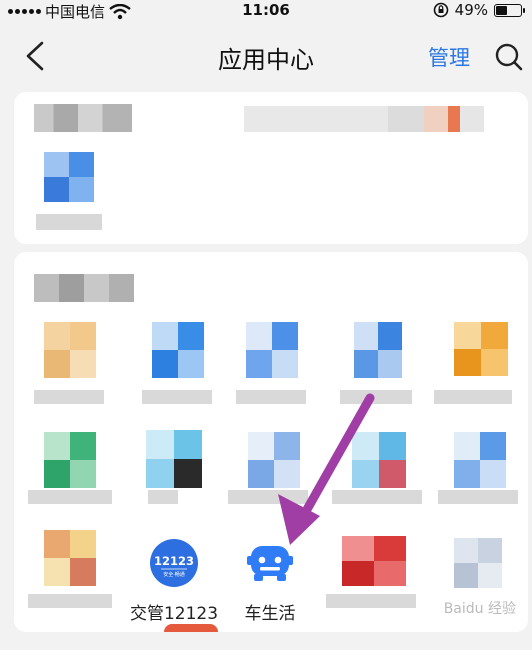 Image resolution: width=532 pixels, height=650 pixels. What do you see at coordinates (479, 609) in the screenshot?
I see `watermark: Baidu 经验` at bounding box center [479, 609].